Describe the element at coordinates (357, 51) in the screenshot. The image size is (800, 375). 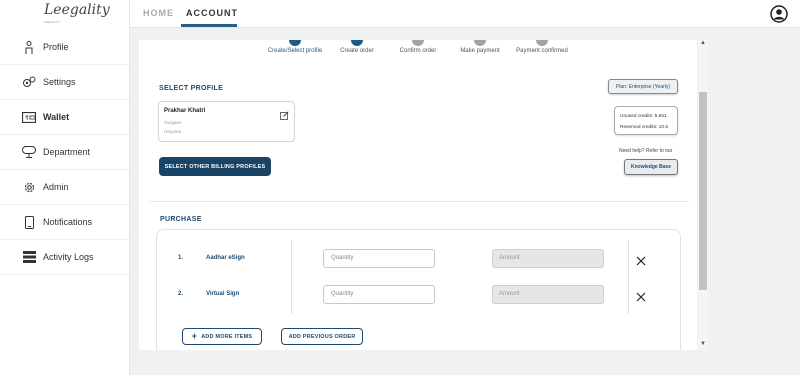
I see `step-label-2: Create order` at that location.